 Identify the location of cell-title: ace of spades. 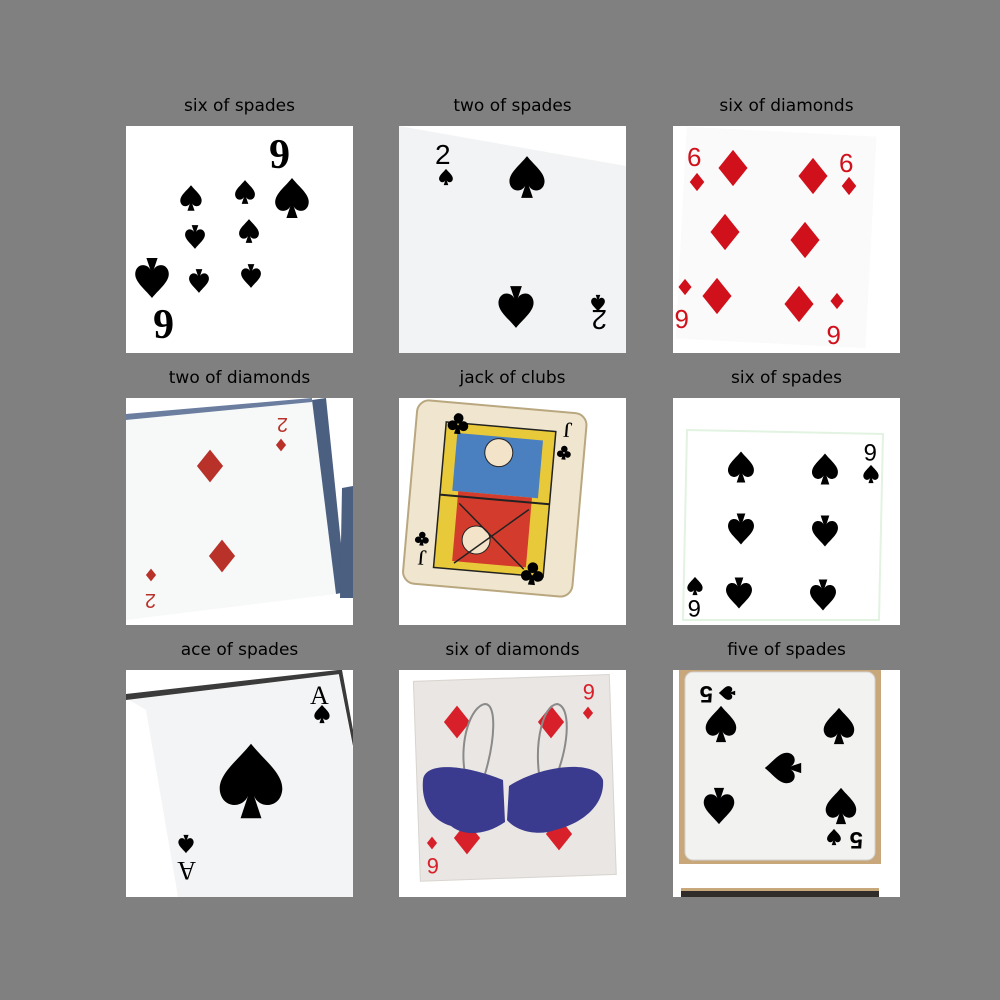
(239, 650).